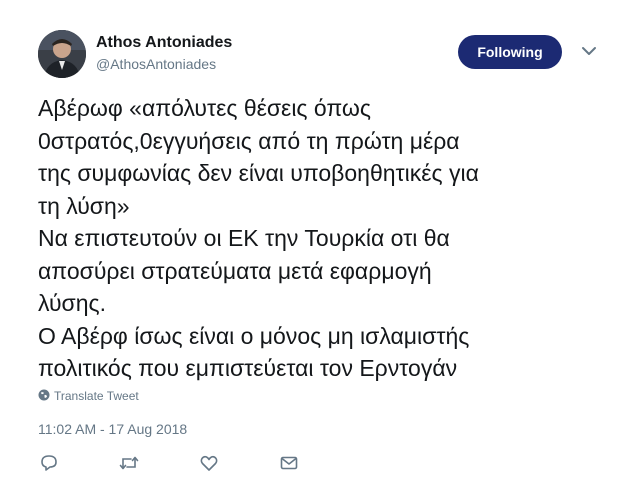  Describe the element at coordinates (62, 54) in the screenshot. I see `avatar` at that location.